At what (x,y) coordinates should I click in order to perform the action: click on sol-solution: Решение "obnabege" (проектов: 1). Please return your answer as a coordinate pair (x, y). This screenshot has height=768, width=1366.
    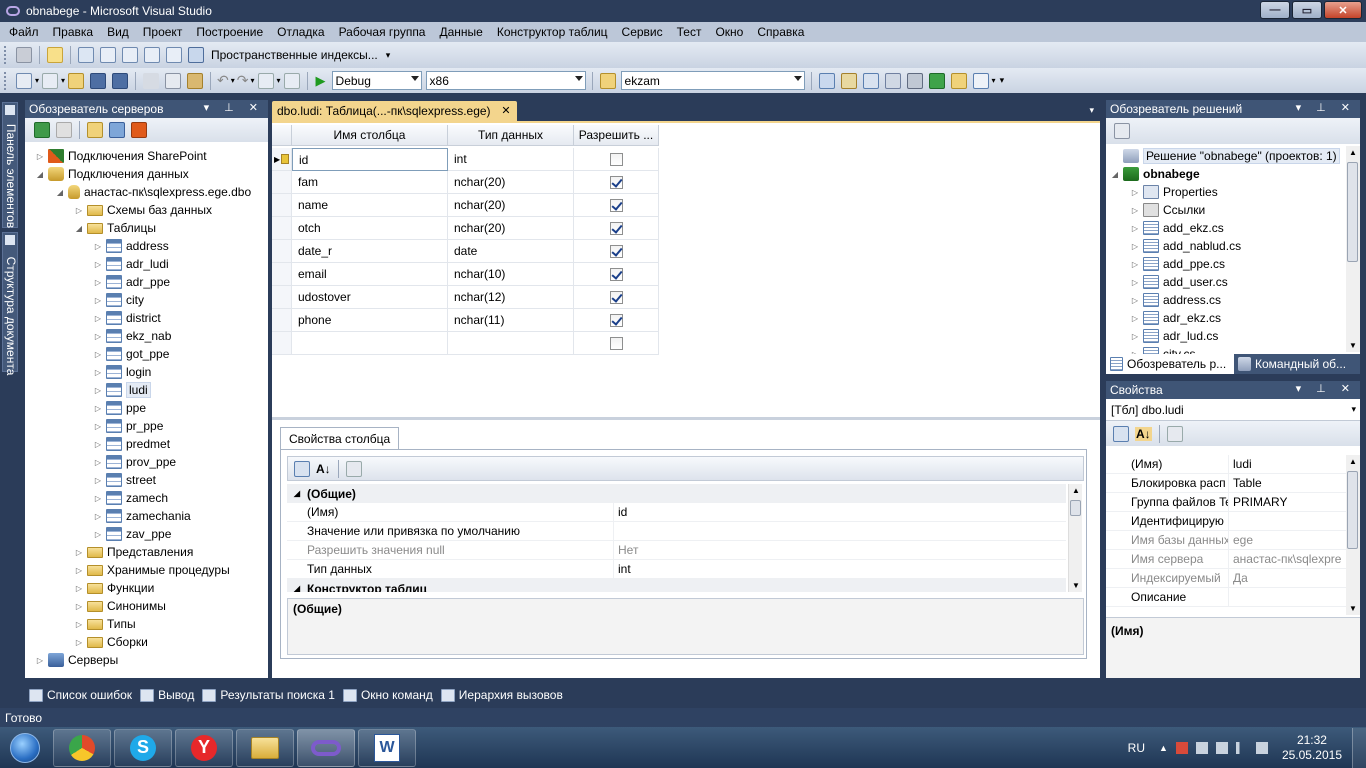
    Looking at the image, I should click on (1225, 156).